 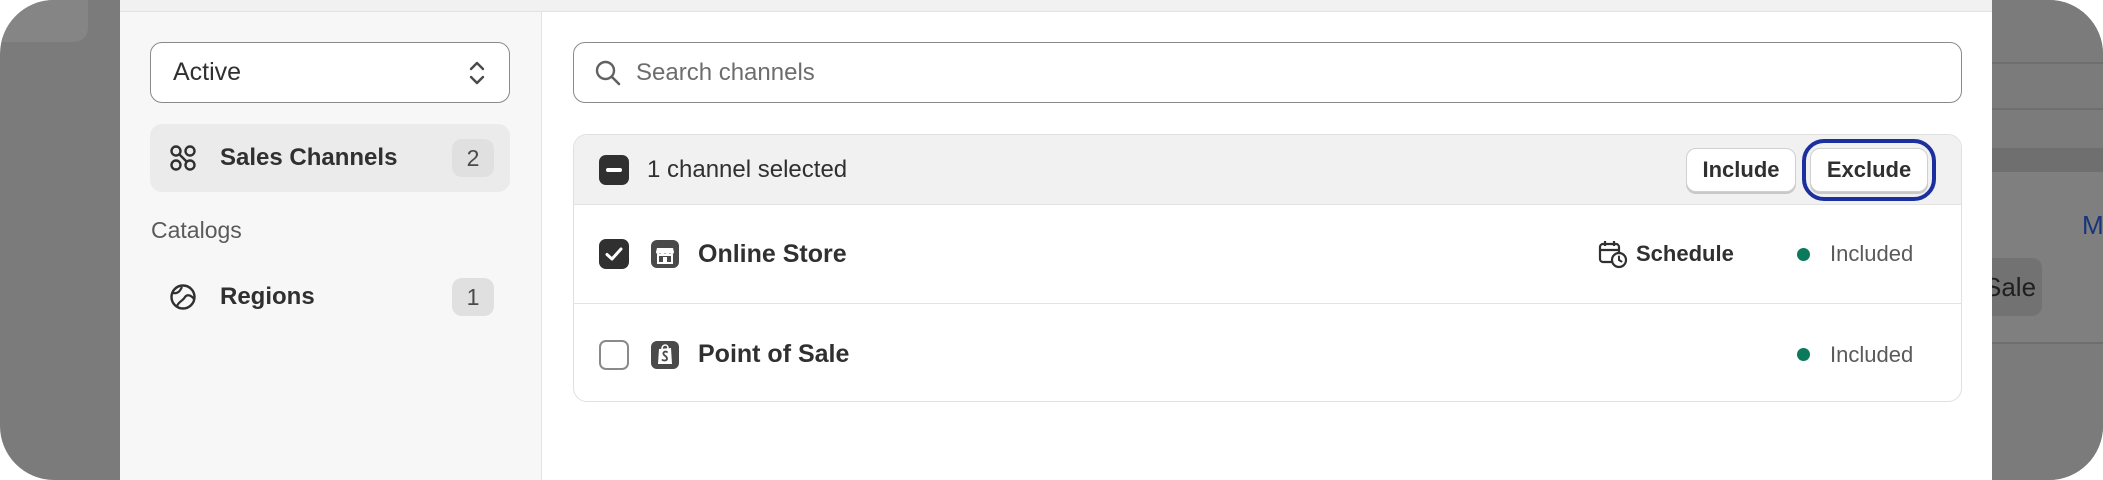 I want to click on sidebar-item-sales-channels: Sales Channels 2, so click(x=330, y=158).